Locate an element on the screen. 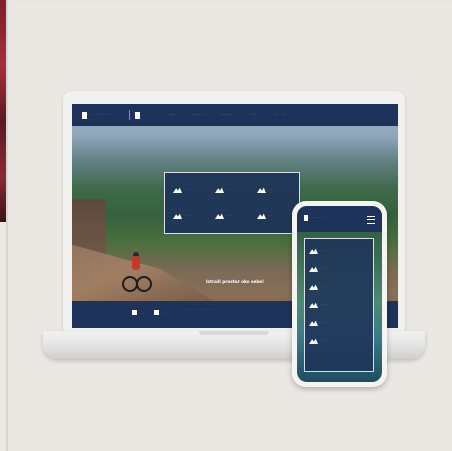 The image size is (452, 451). hero-tagline: Istraži prostor oko sebe! is located at coordinates (235, 281).